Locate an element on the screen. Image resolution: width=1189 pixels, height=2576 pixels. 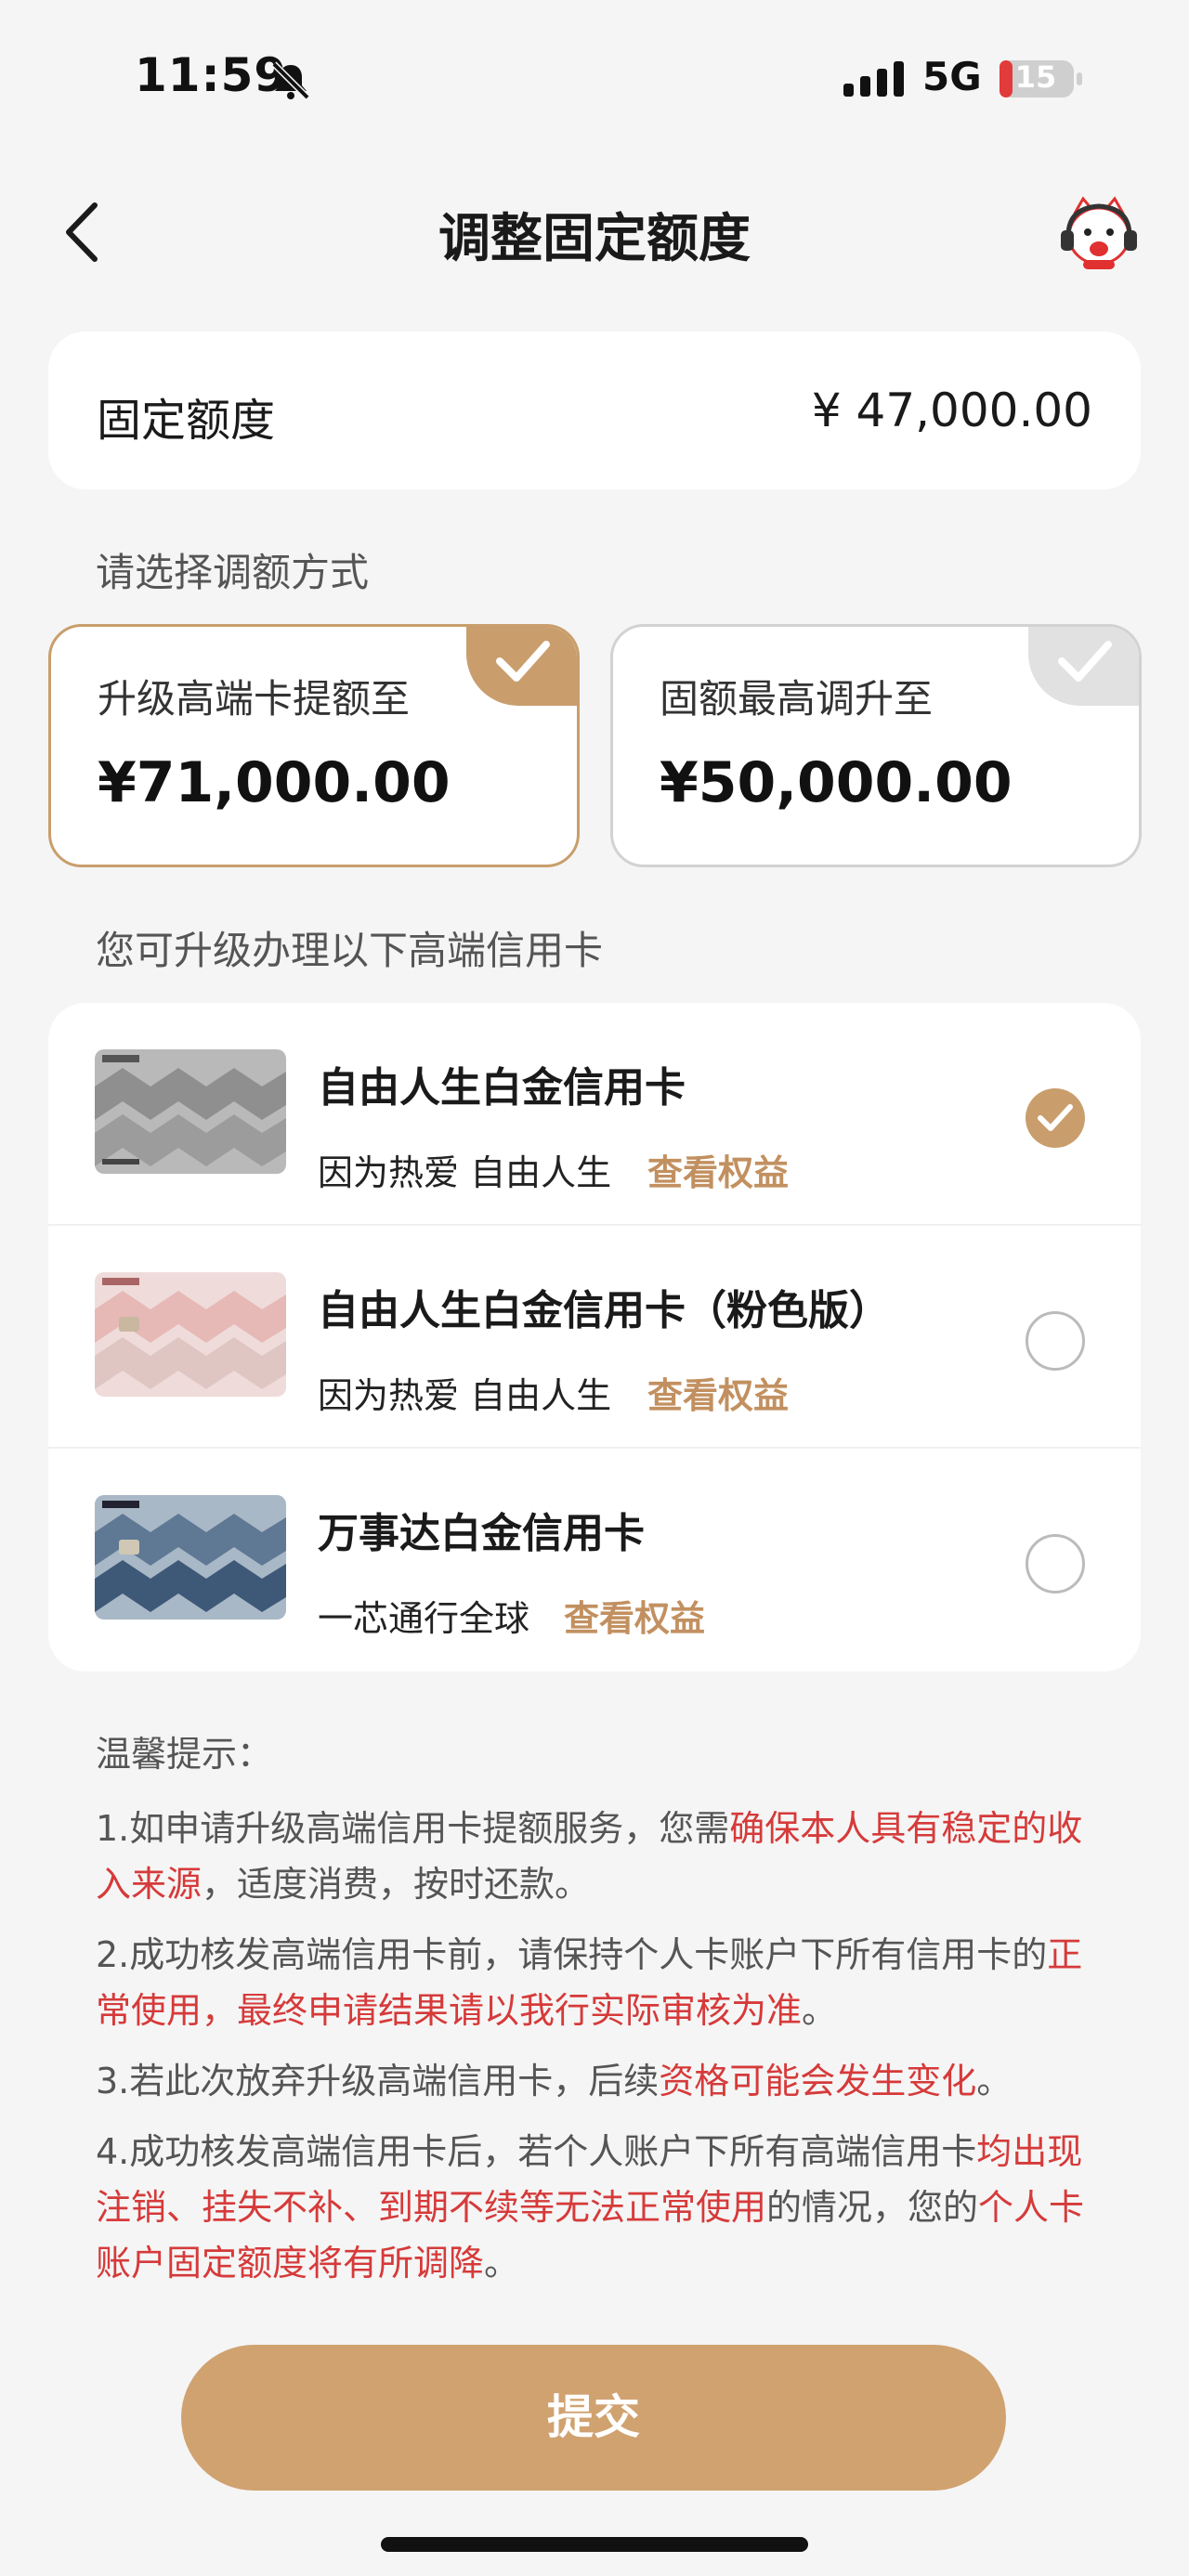
card-name: 自由人生白金信用卡 is located at coordinates (502, 1088).